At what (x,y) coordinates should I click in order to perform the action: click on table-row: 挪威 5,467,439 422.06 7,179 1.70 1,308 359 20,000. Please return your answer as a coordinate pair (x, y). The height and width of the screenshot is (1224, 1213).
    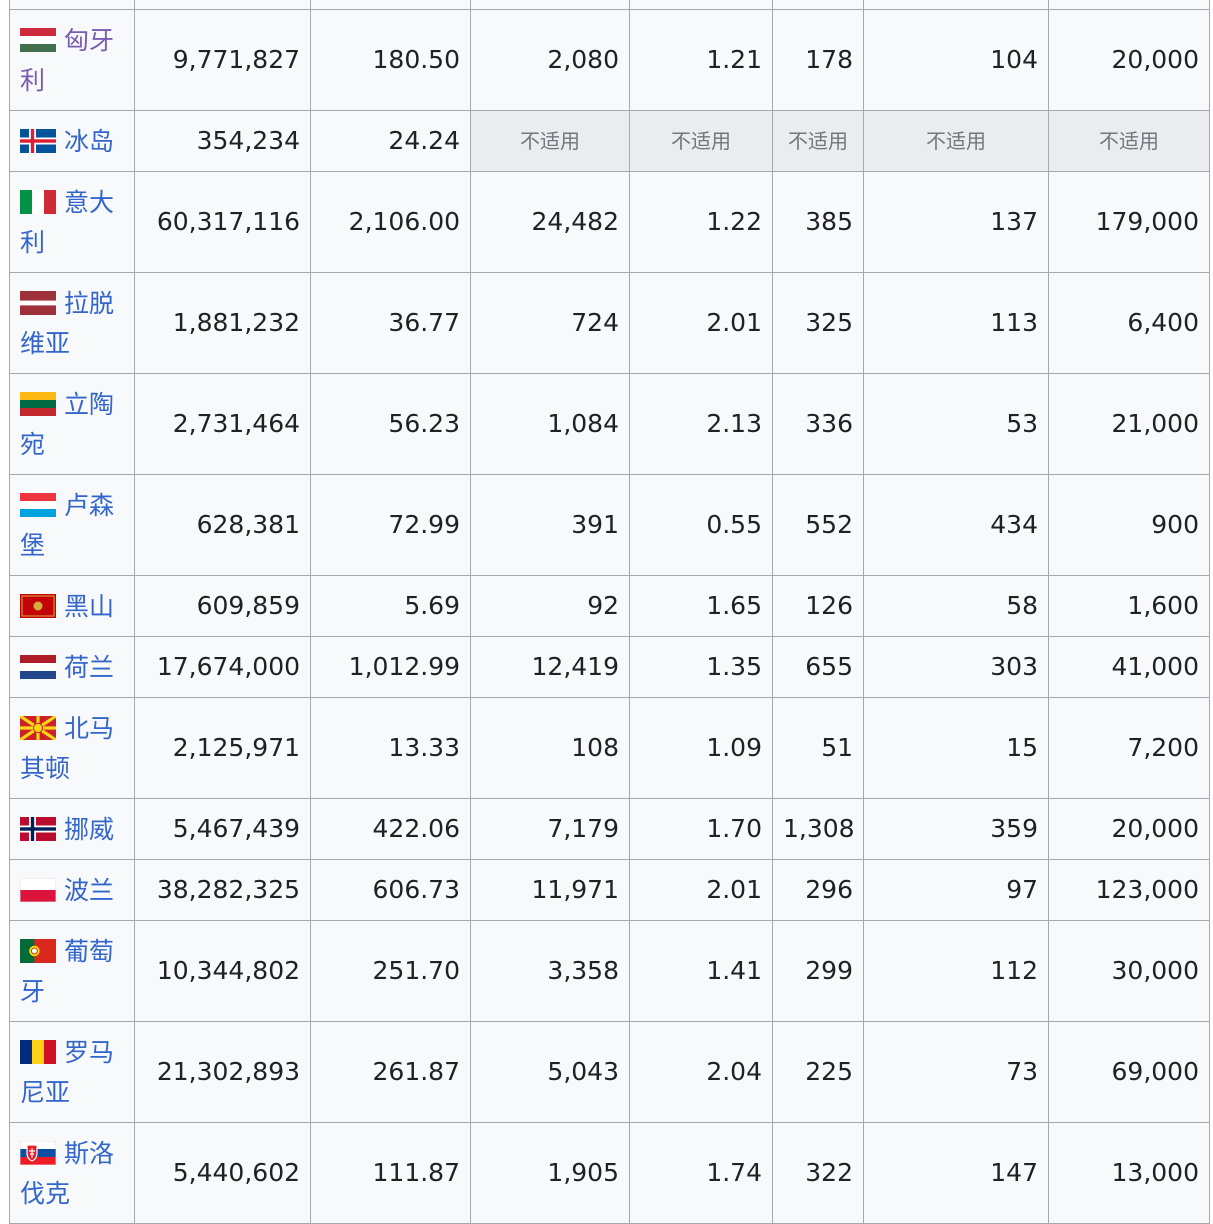
    Looking at the image, I should click on (609, 829).